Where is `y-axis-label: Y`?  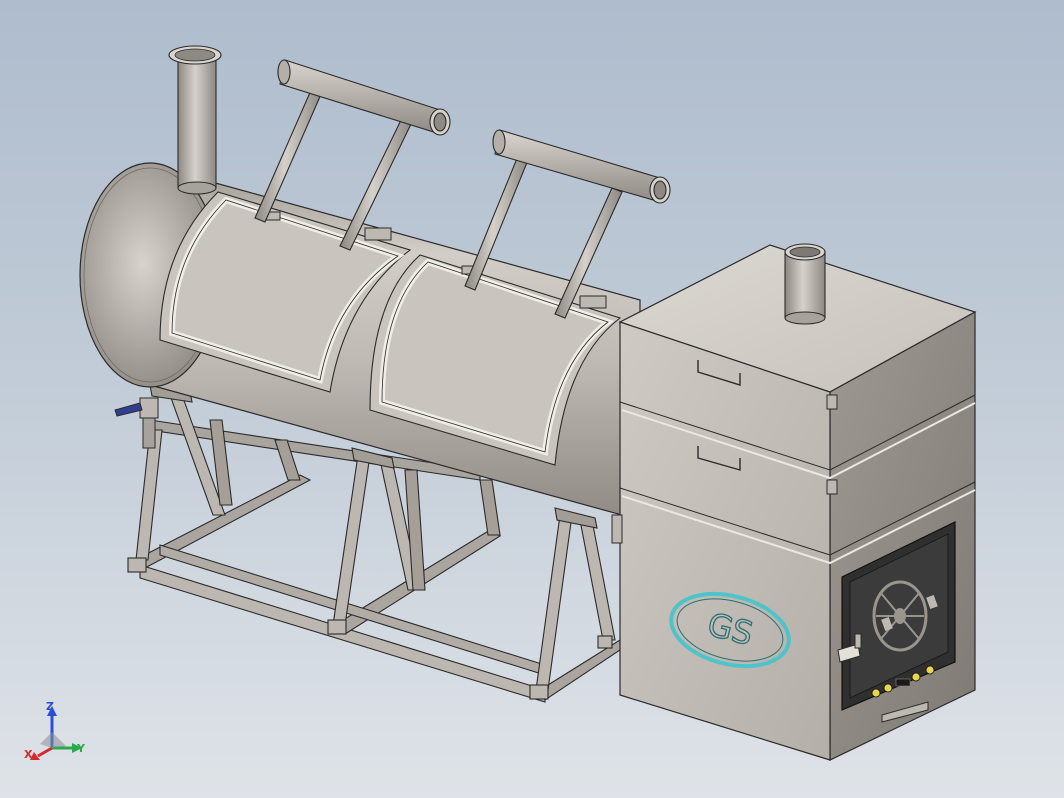 y-axis-label: Y is located at coordinates (81, 748).